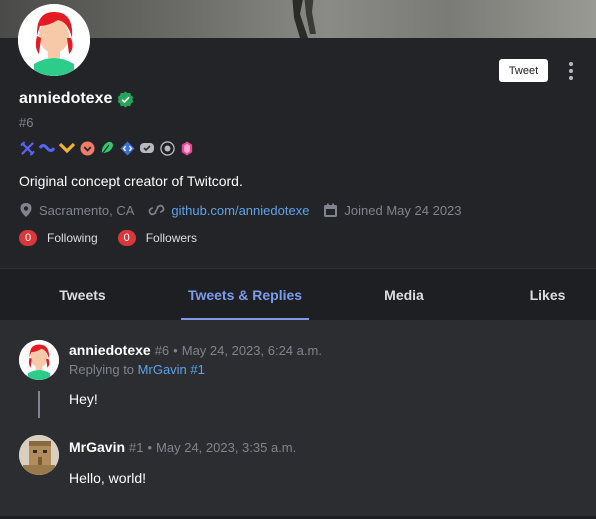 This screenshot has height=519, width=596. Describe the element at coordinates (404, 294) in the screenshot. I see `tab-media: Media` at that location.